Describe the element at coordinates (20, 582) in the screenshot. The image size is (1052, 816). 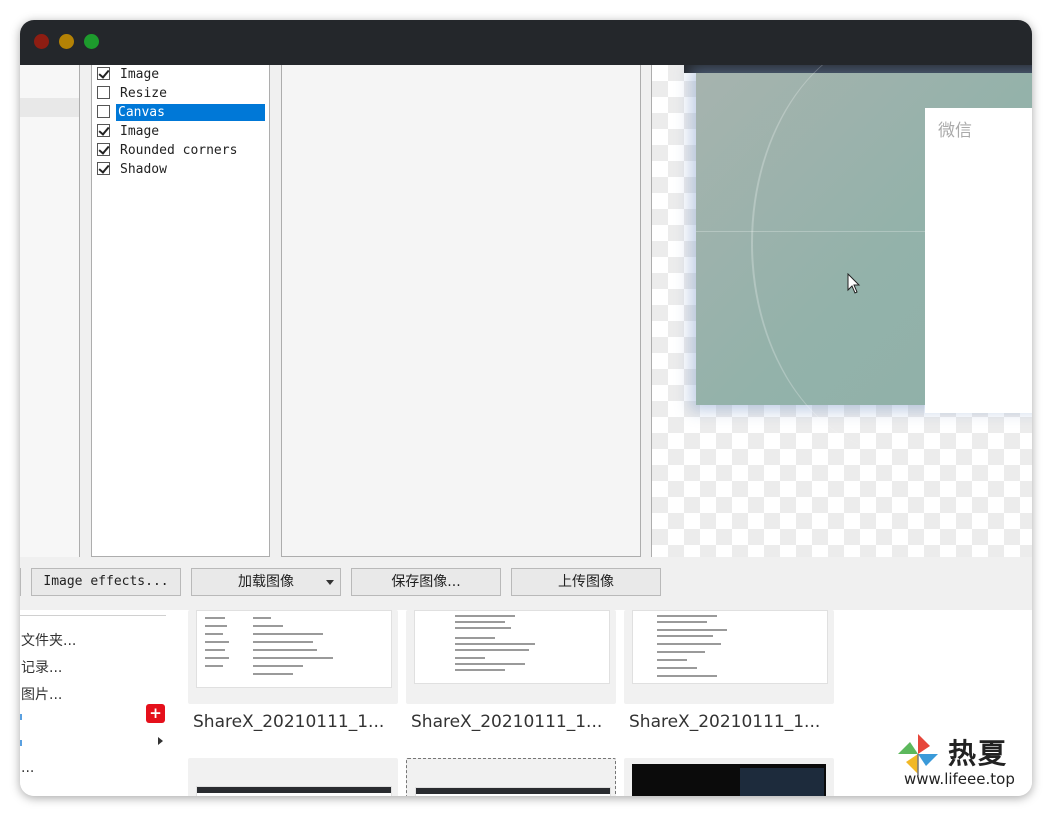
I see `toolbar-edge` at that location.